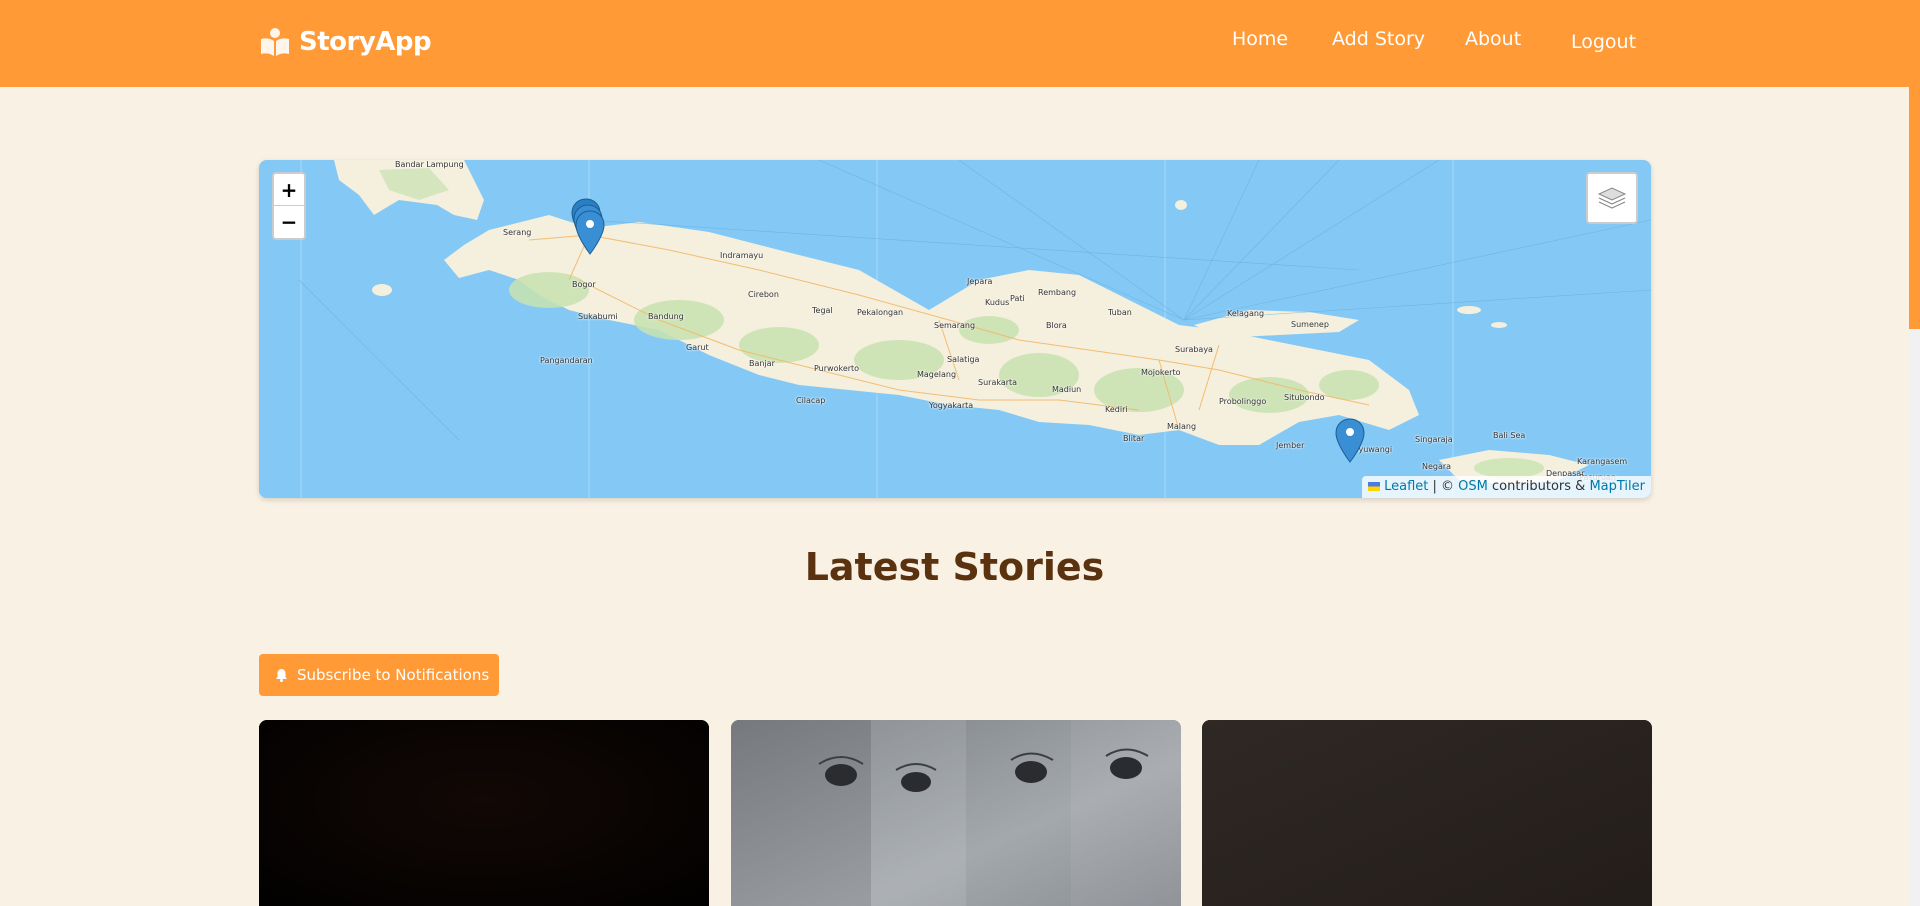 Image resolution: width=1920 pixels, height=906 pixels. Describe the element at coordinates (1056, 325) in the screenshot. I see `map-label: Blora` at that location.